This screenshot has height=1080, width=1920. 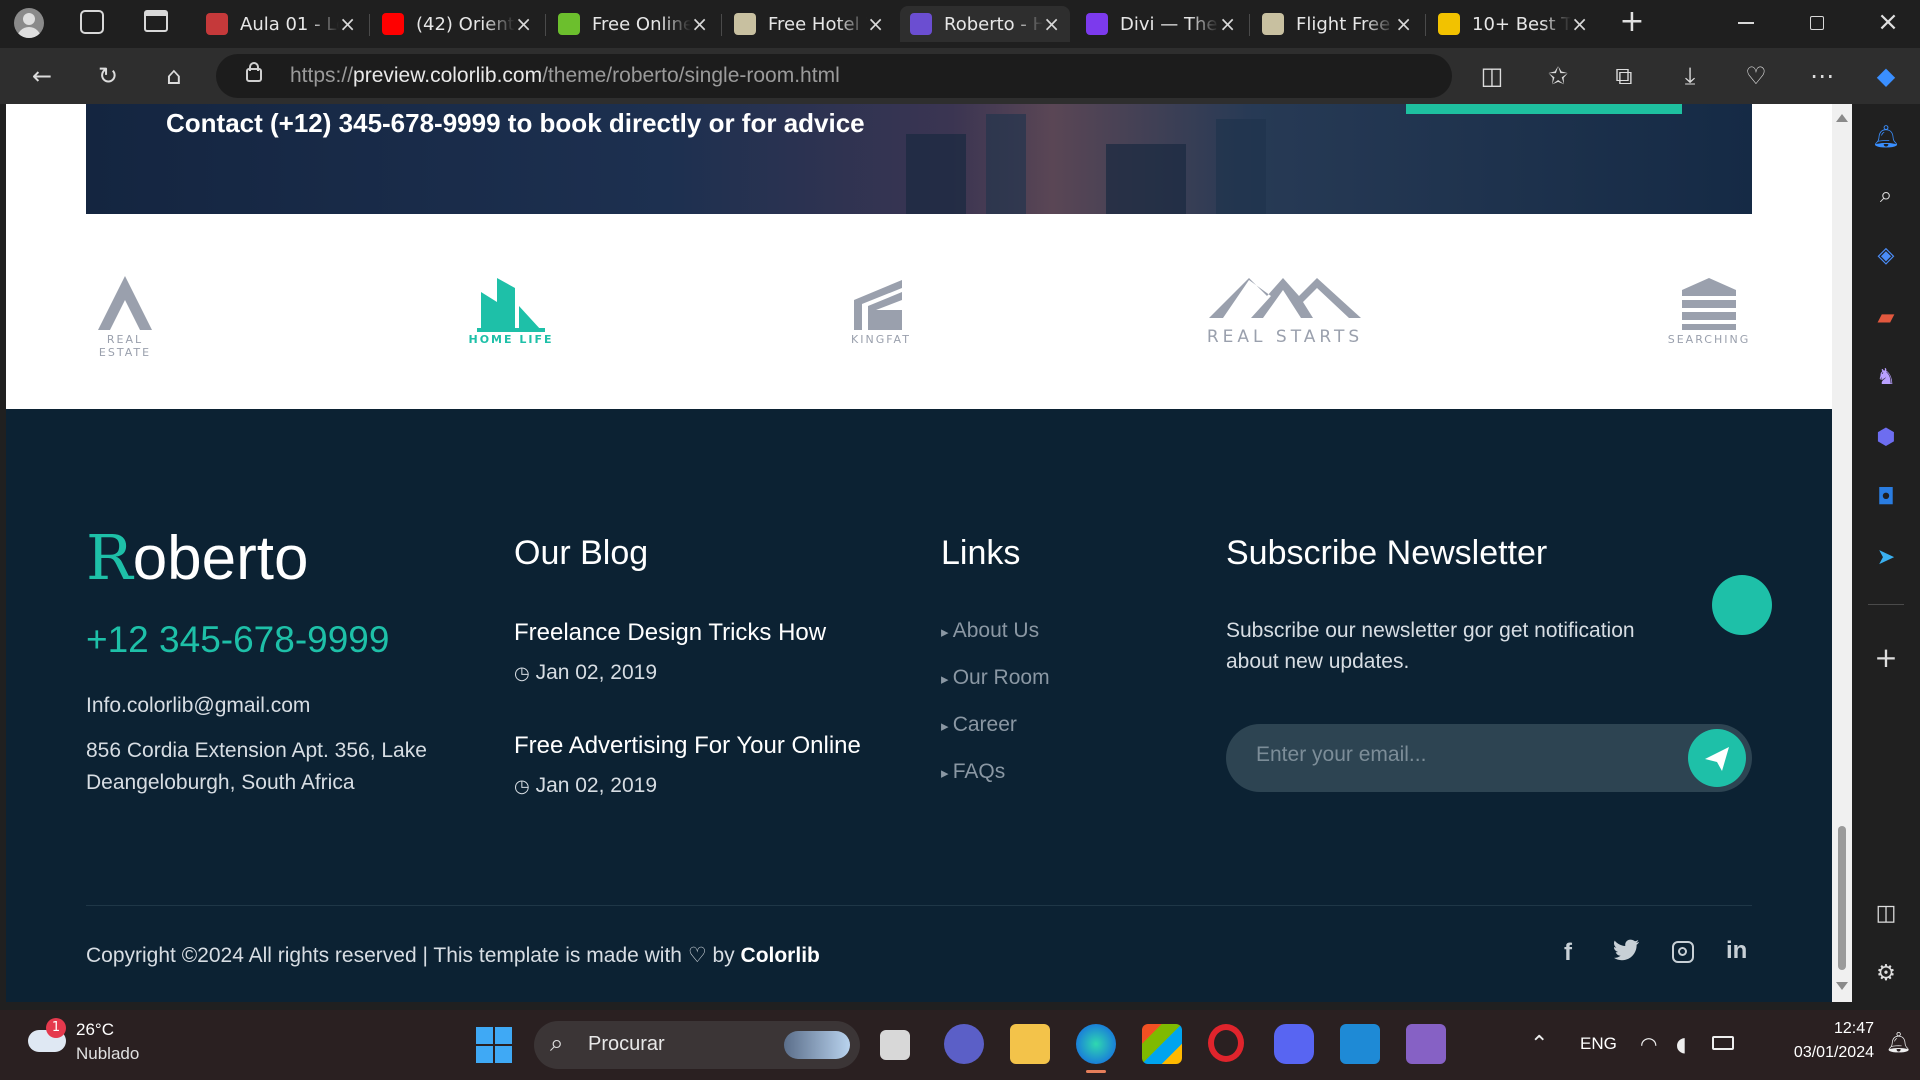 I want to click on new-tab-icon: +, so click(x=1632, y=22).